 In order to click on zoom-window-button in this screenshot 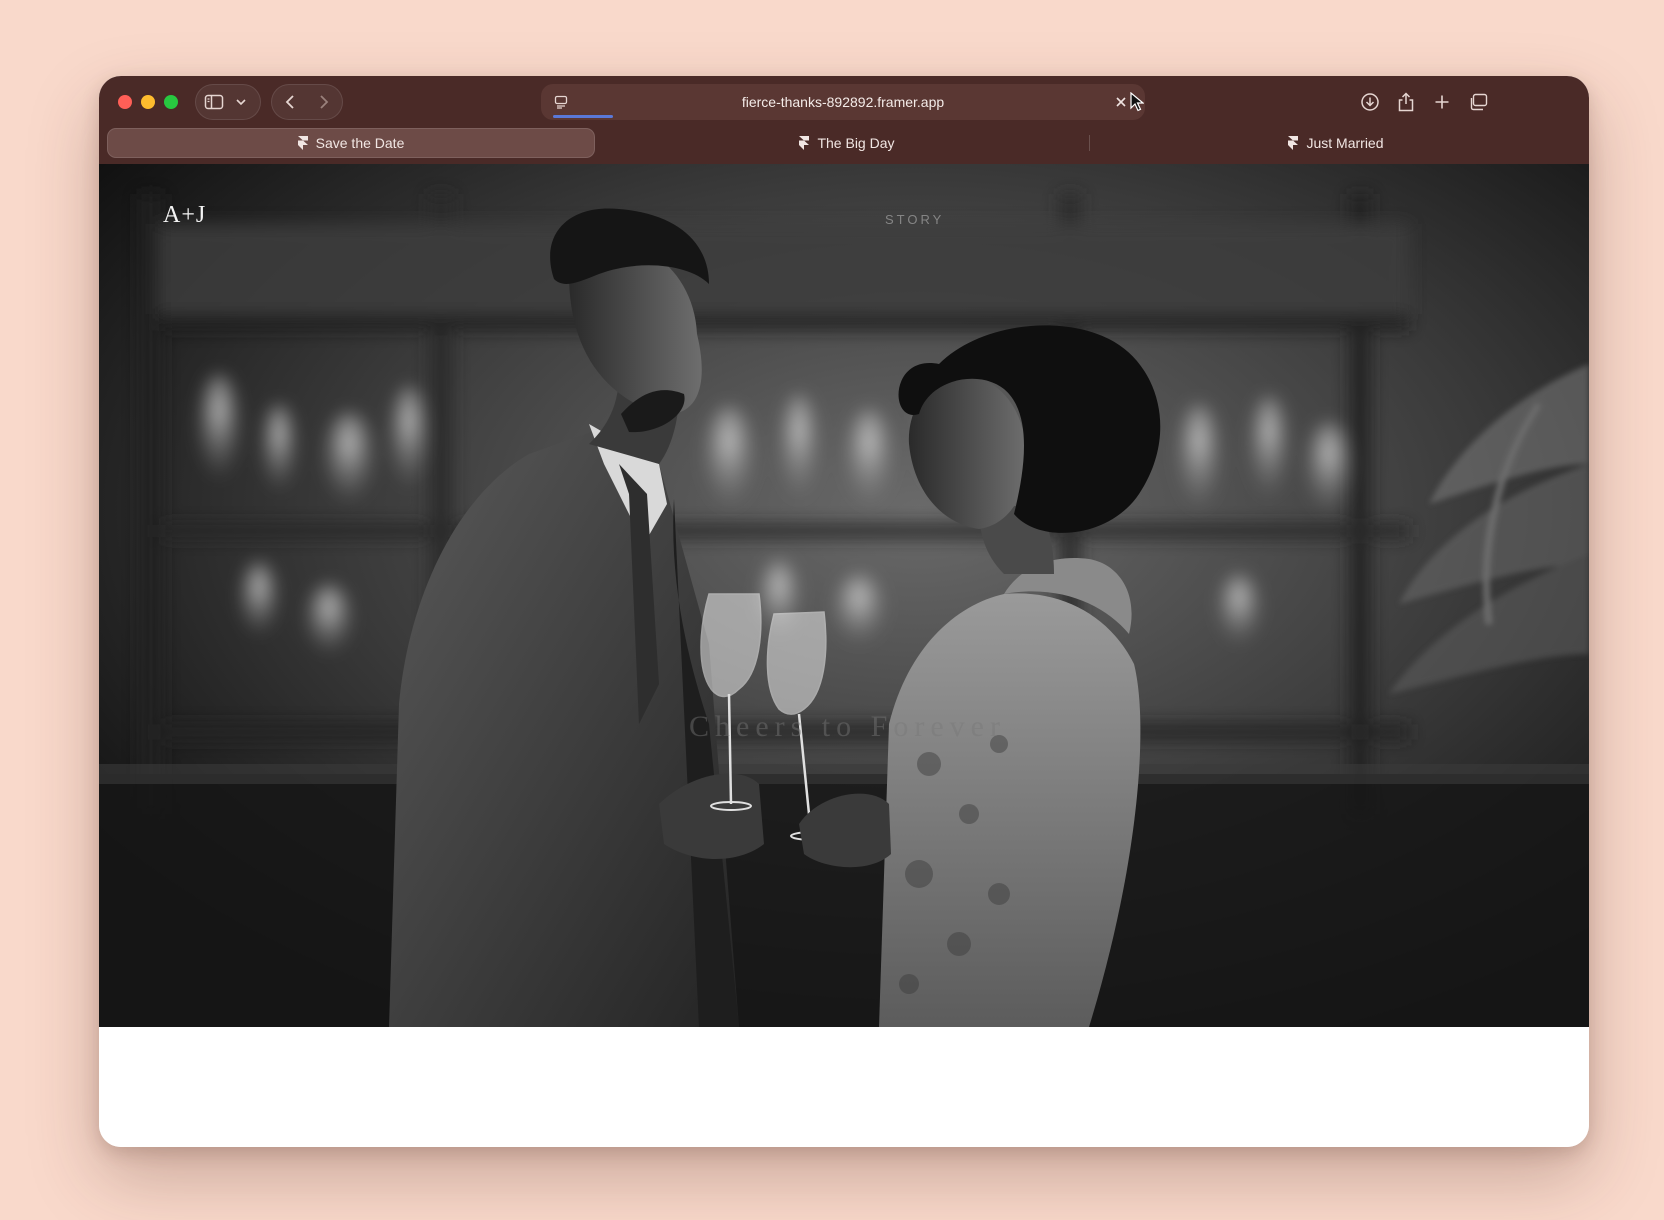, I will do `click(171, 102)`.